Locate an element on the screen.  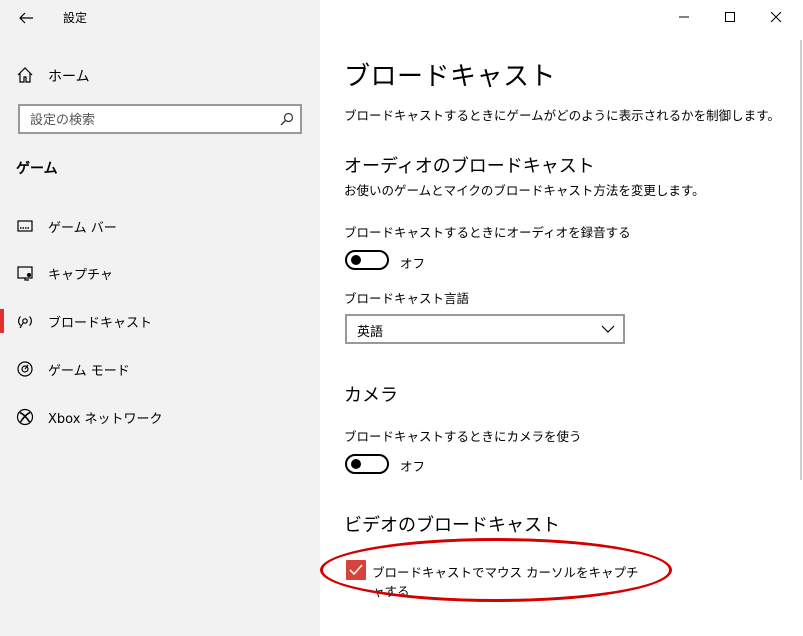
sidebar-item-label: Xbox ネットワーク is located at coordinates (105, 419).